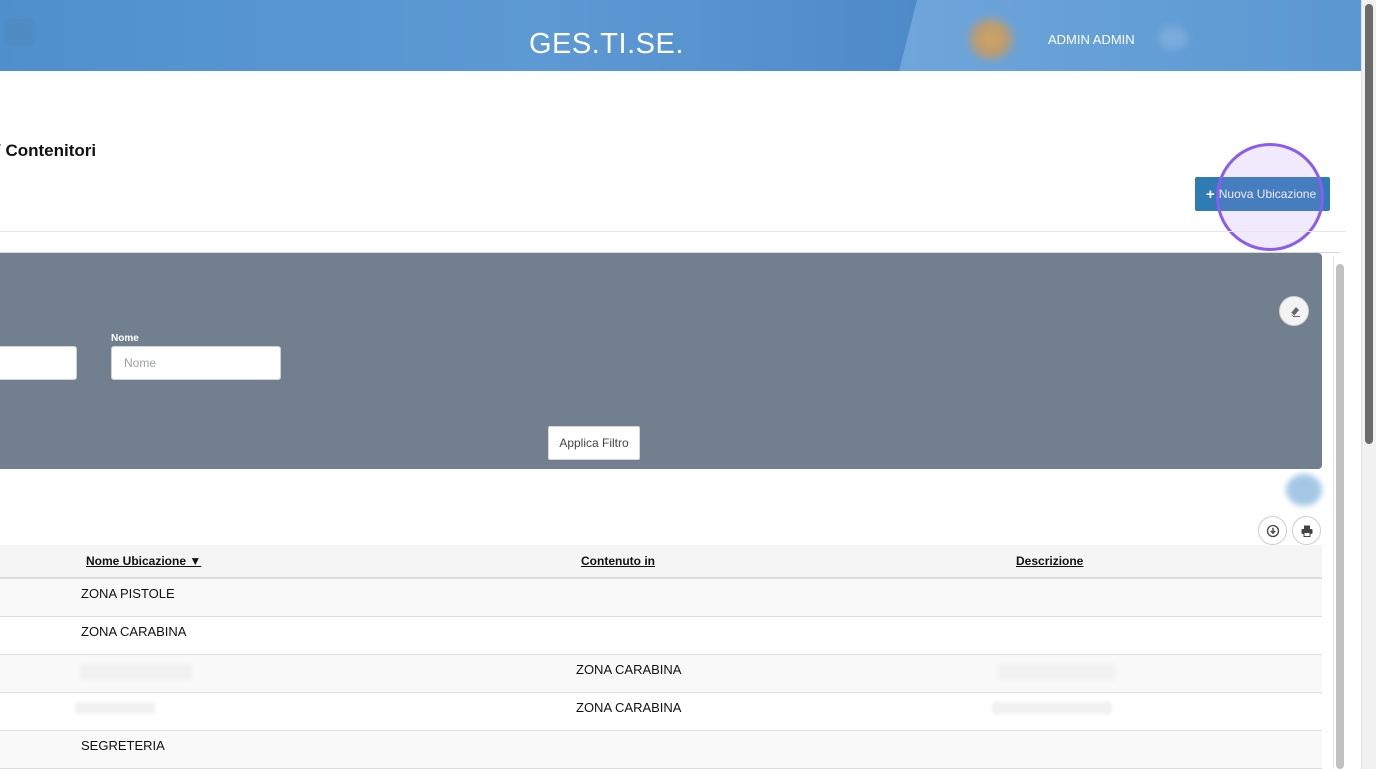 This screenshot has height=769, width=1376. What do you see at coordinates (128, 593) in the screenshot?
I see `cell-location-name: ZONA PISTOLE` at bounding box center [128, 593].